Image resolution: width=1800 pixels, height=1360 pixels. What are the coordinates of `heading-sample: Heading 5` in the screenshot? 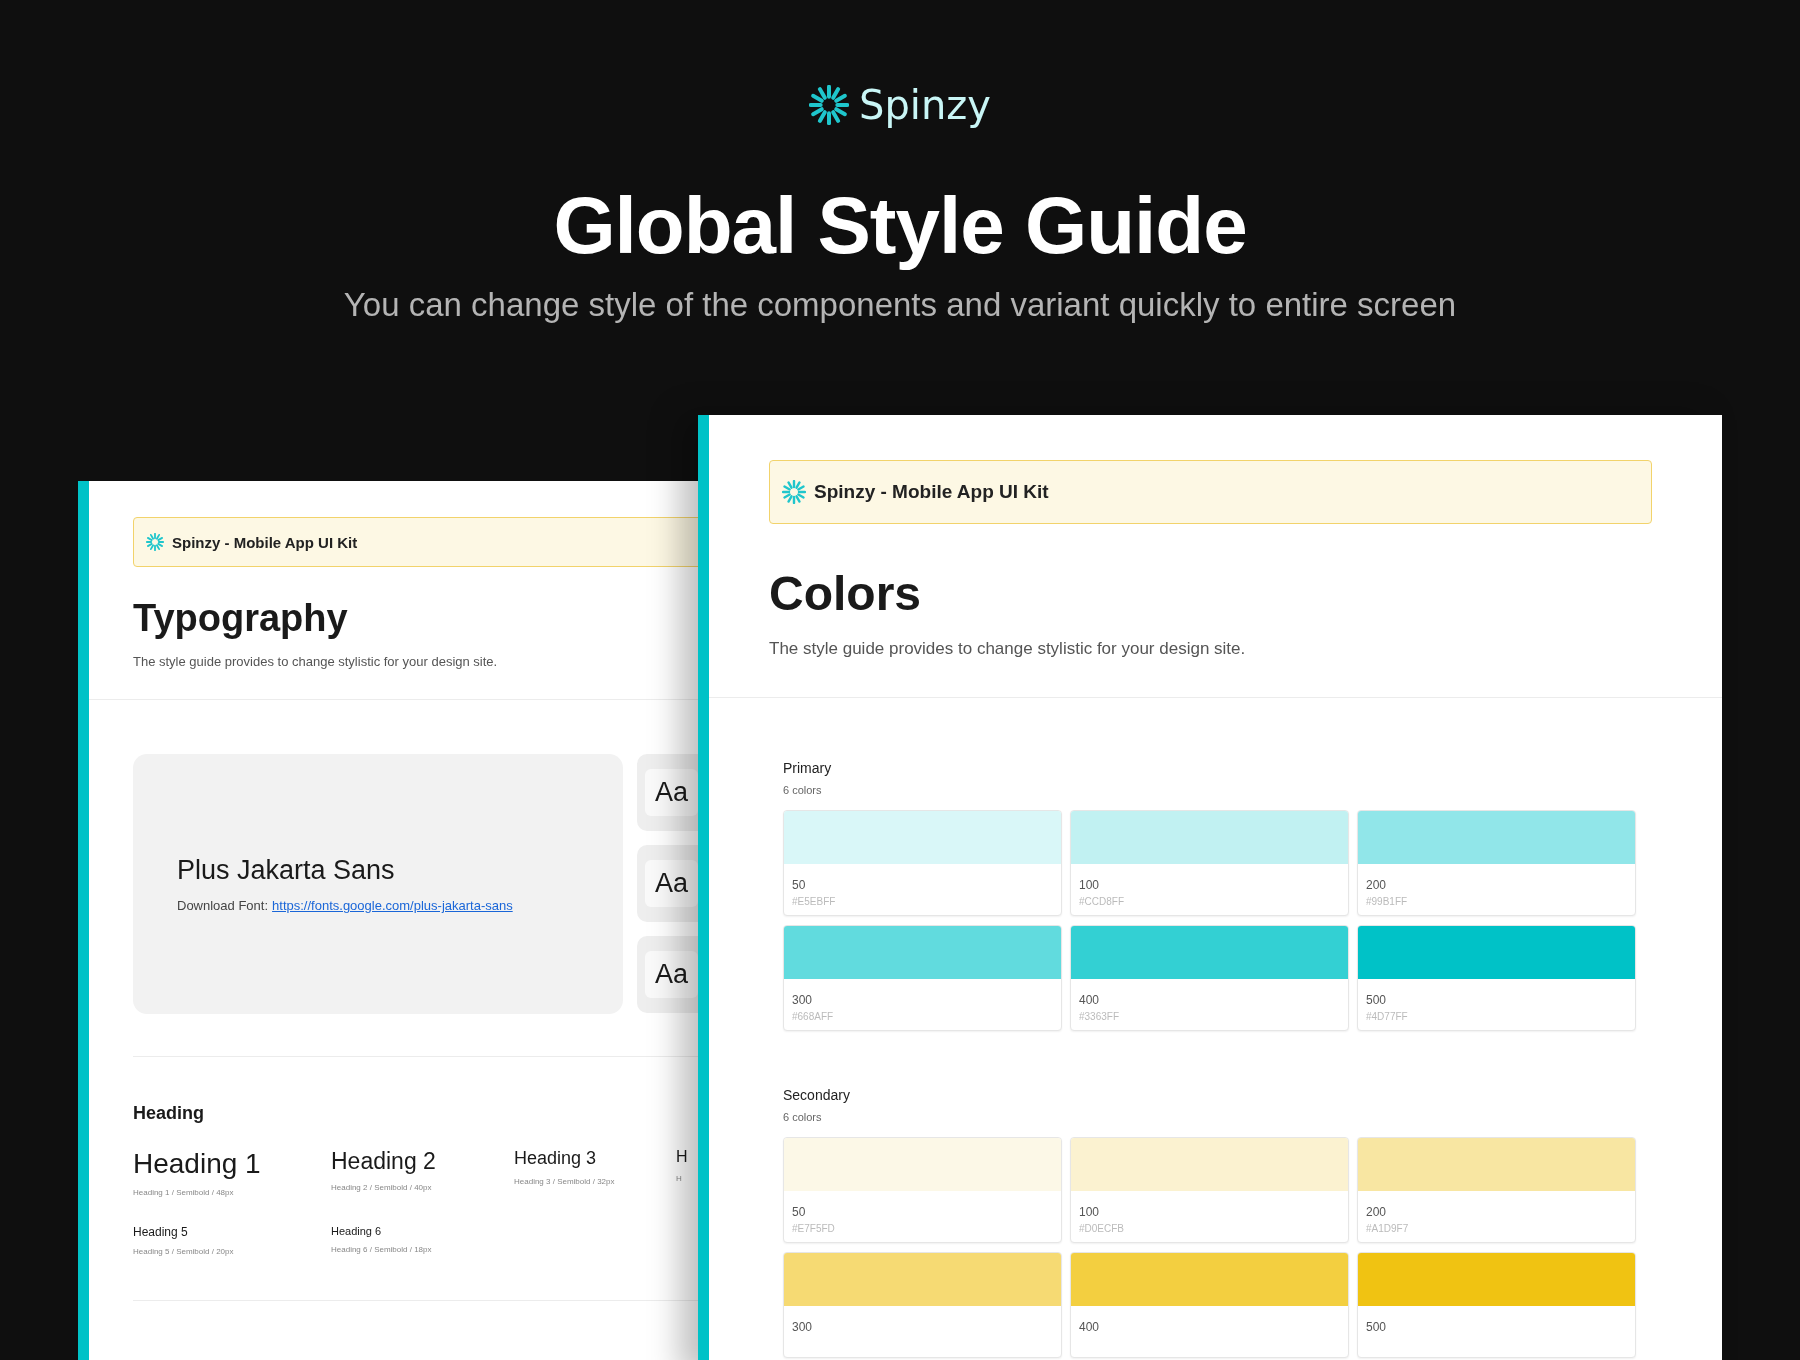 It's located at (161, 1232).